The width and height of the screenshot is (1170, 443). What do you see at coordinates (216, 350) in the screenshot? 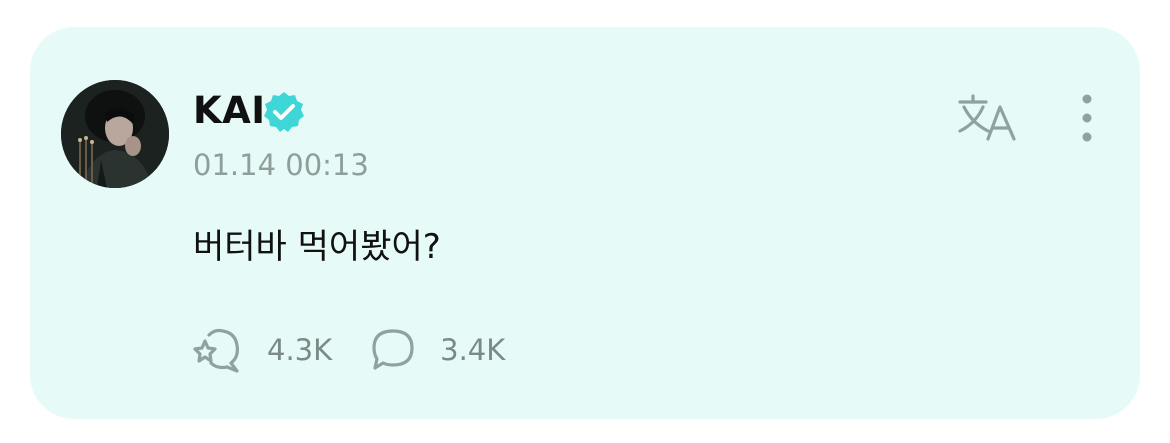
I see `heart-fan-icon` at bounding box center [216, 350].